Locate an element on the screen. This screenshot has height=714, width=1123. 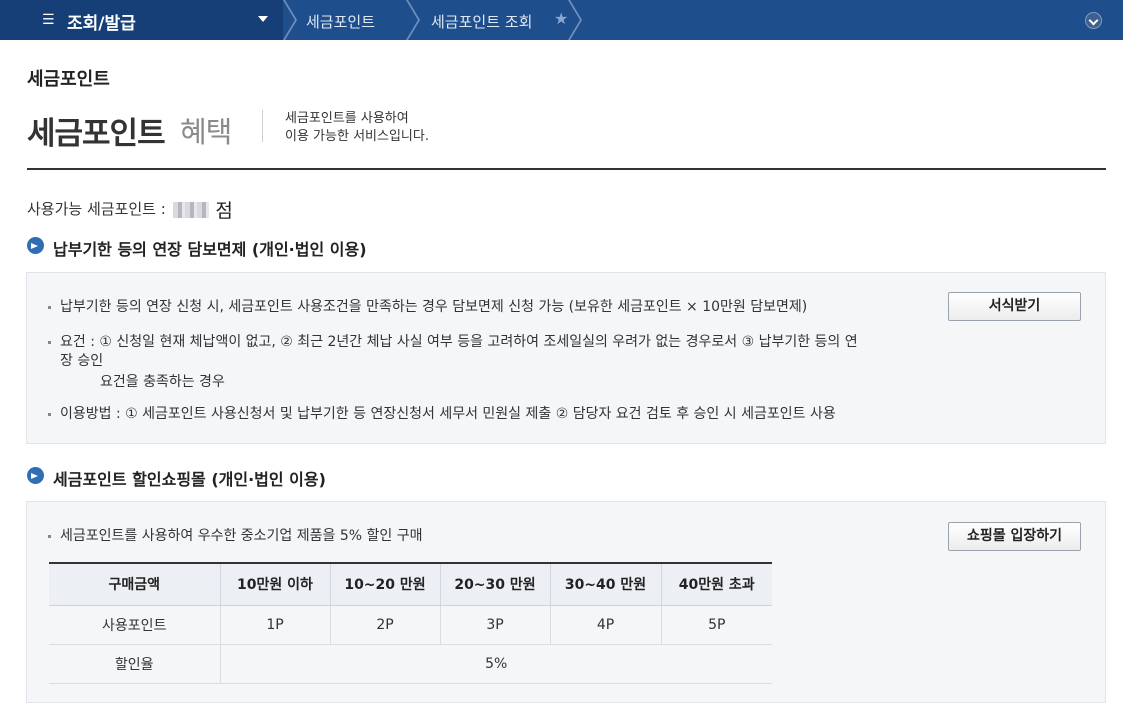
table-row: 할인율 5% is located at coordinates (410, 664).